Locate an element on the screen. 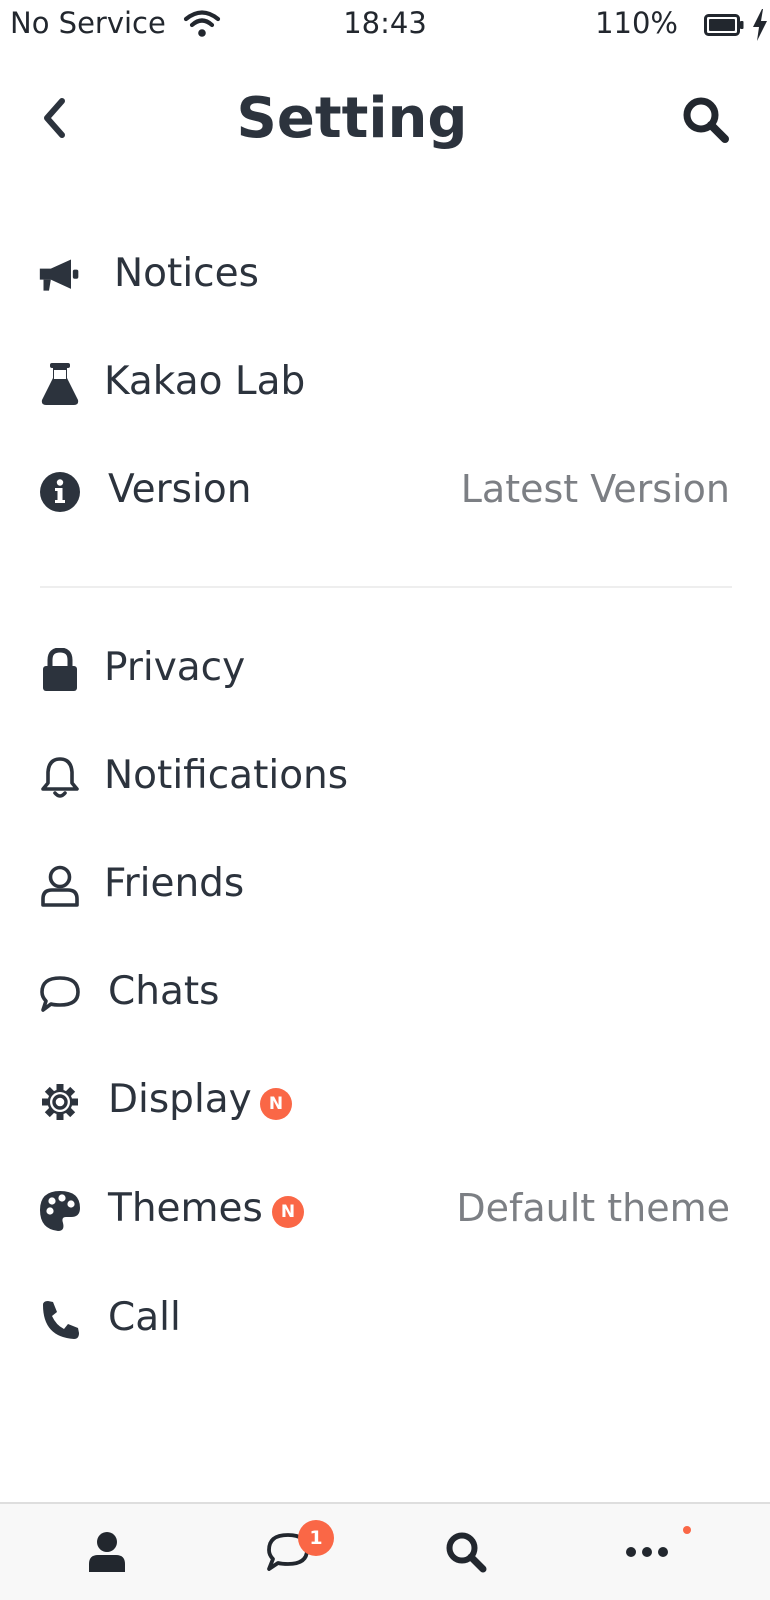  tab-more is located at coordinates (647, 1552).